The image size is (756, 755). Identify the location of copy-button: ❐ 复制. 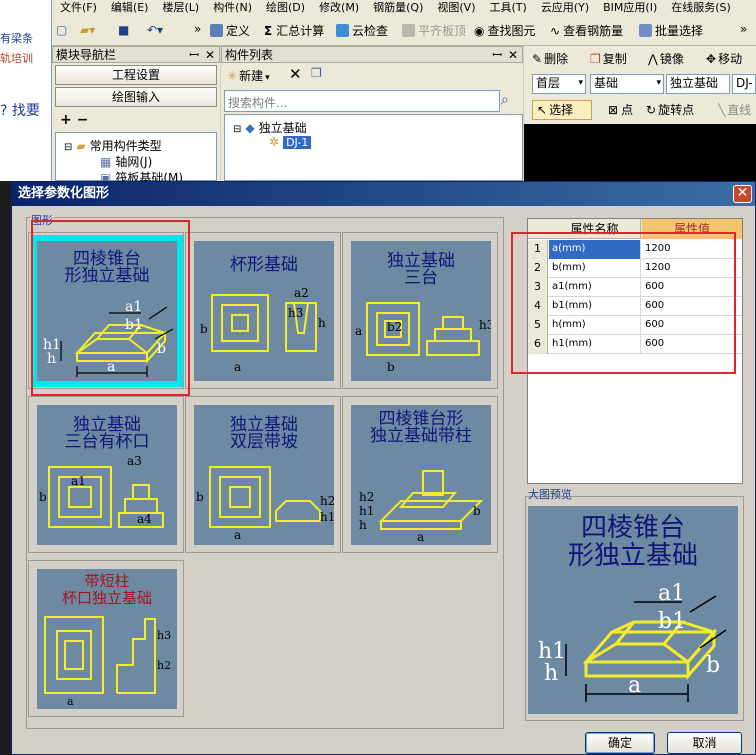
(608, 59).